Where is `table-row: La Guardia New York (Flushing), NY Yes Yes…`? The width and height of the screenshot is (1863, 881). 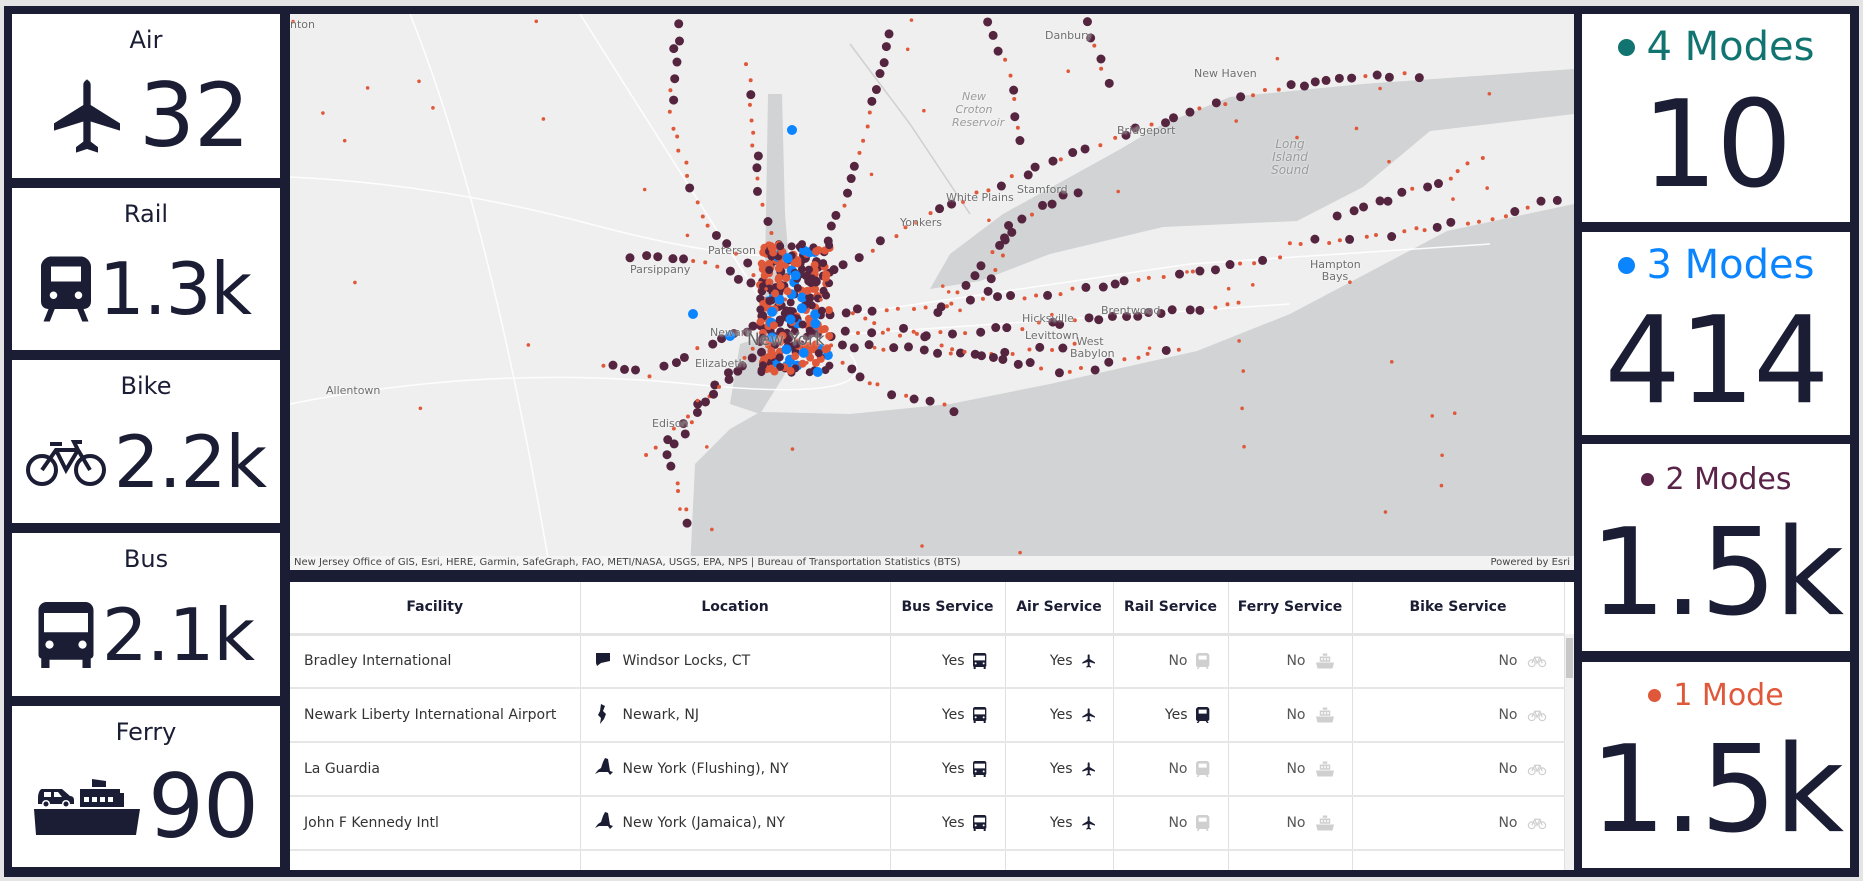 table-row: La Guardia New York (Flushing), NY Yes Yes… is located at coordinates (927, 769).